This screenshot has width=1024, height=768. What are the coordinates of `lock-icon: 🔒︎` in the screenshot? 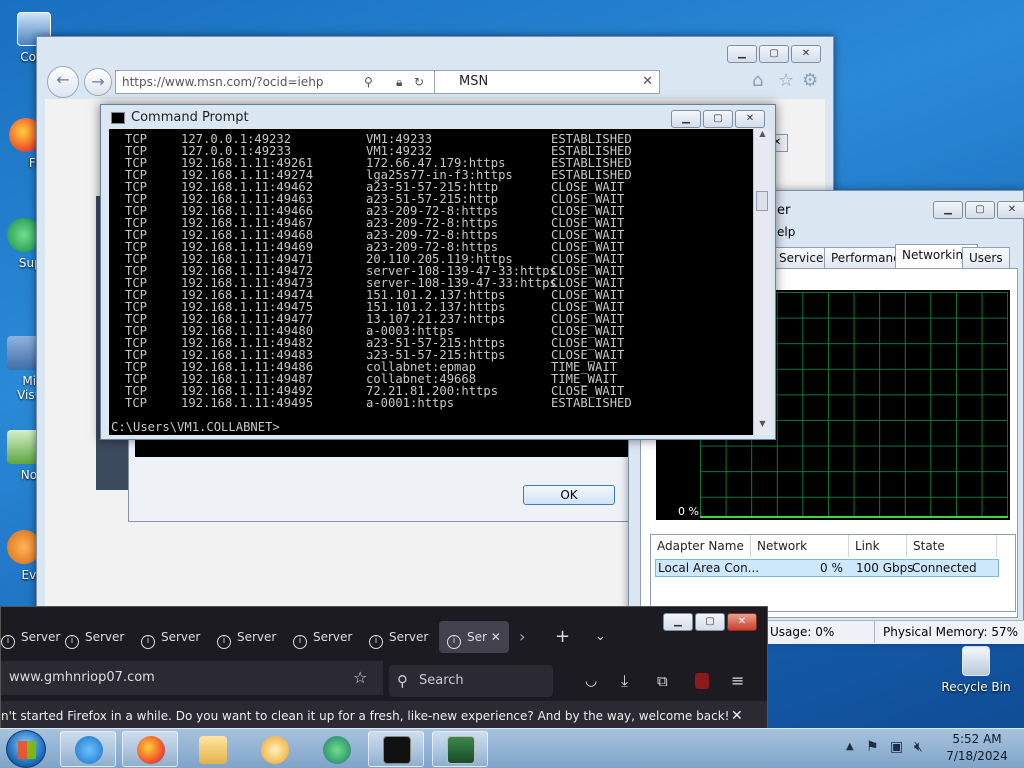 It's located at (399, 82).